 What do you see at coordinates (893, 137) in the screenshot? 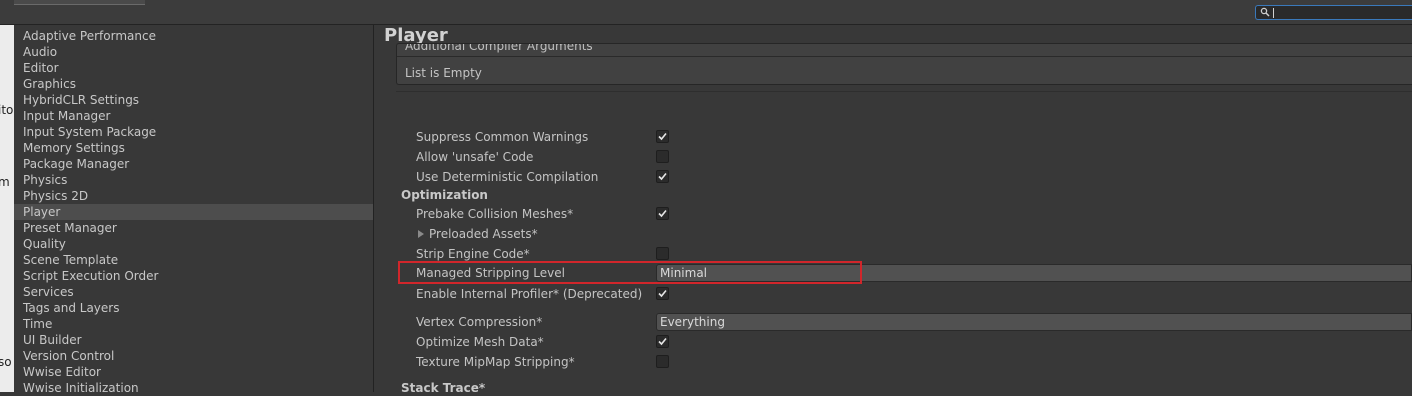
I see `setting-row: Suppress Common Warnings` at bounding box center [893, 137].